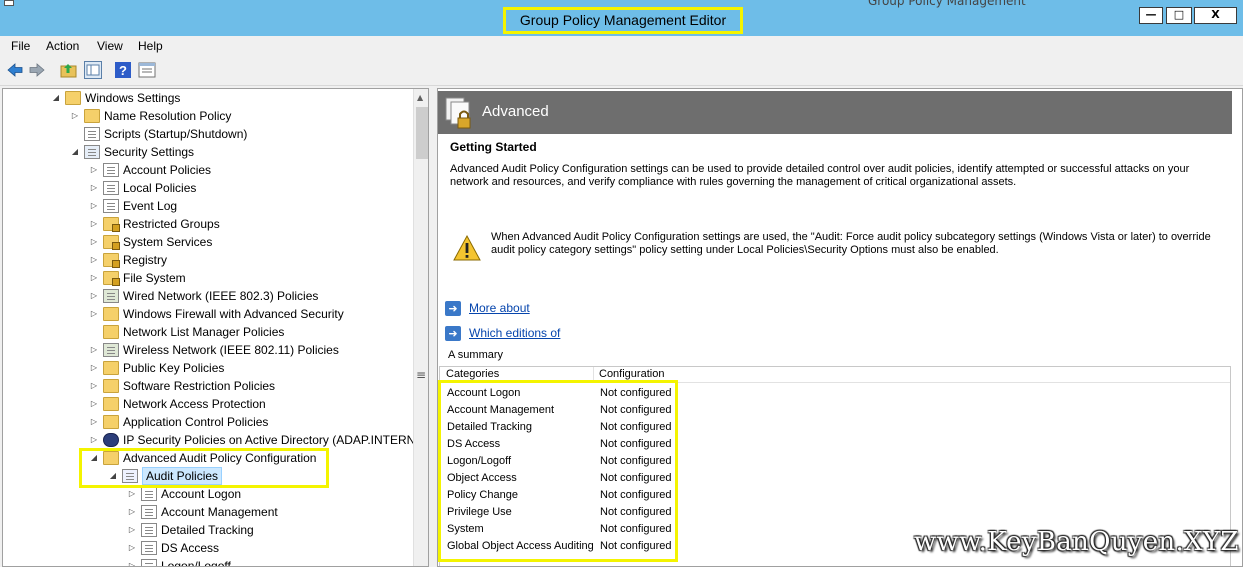  I want to click on summary-label: A summary, so click(476, 355).